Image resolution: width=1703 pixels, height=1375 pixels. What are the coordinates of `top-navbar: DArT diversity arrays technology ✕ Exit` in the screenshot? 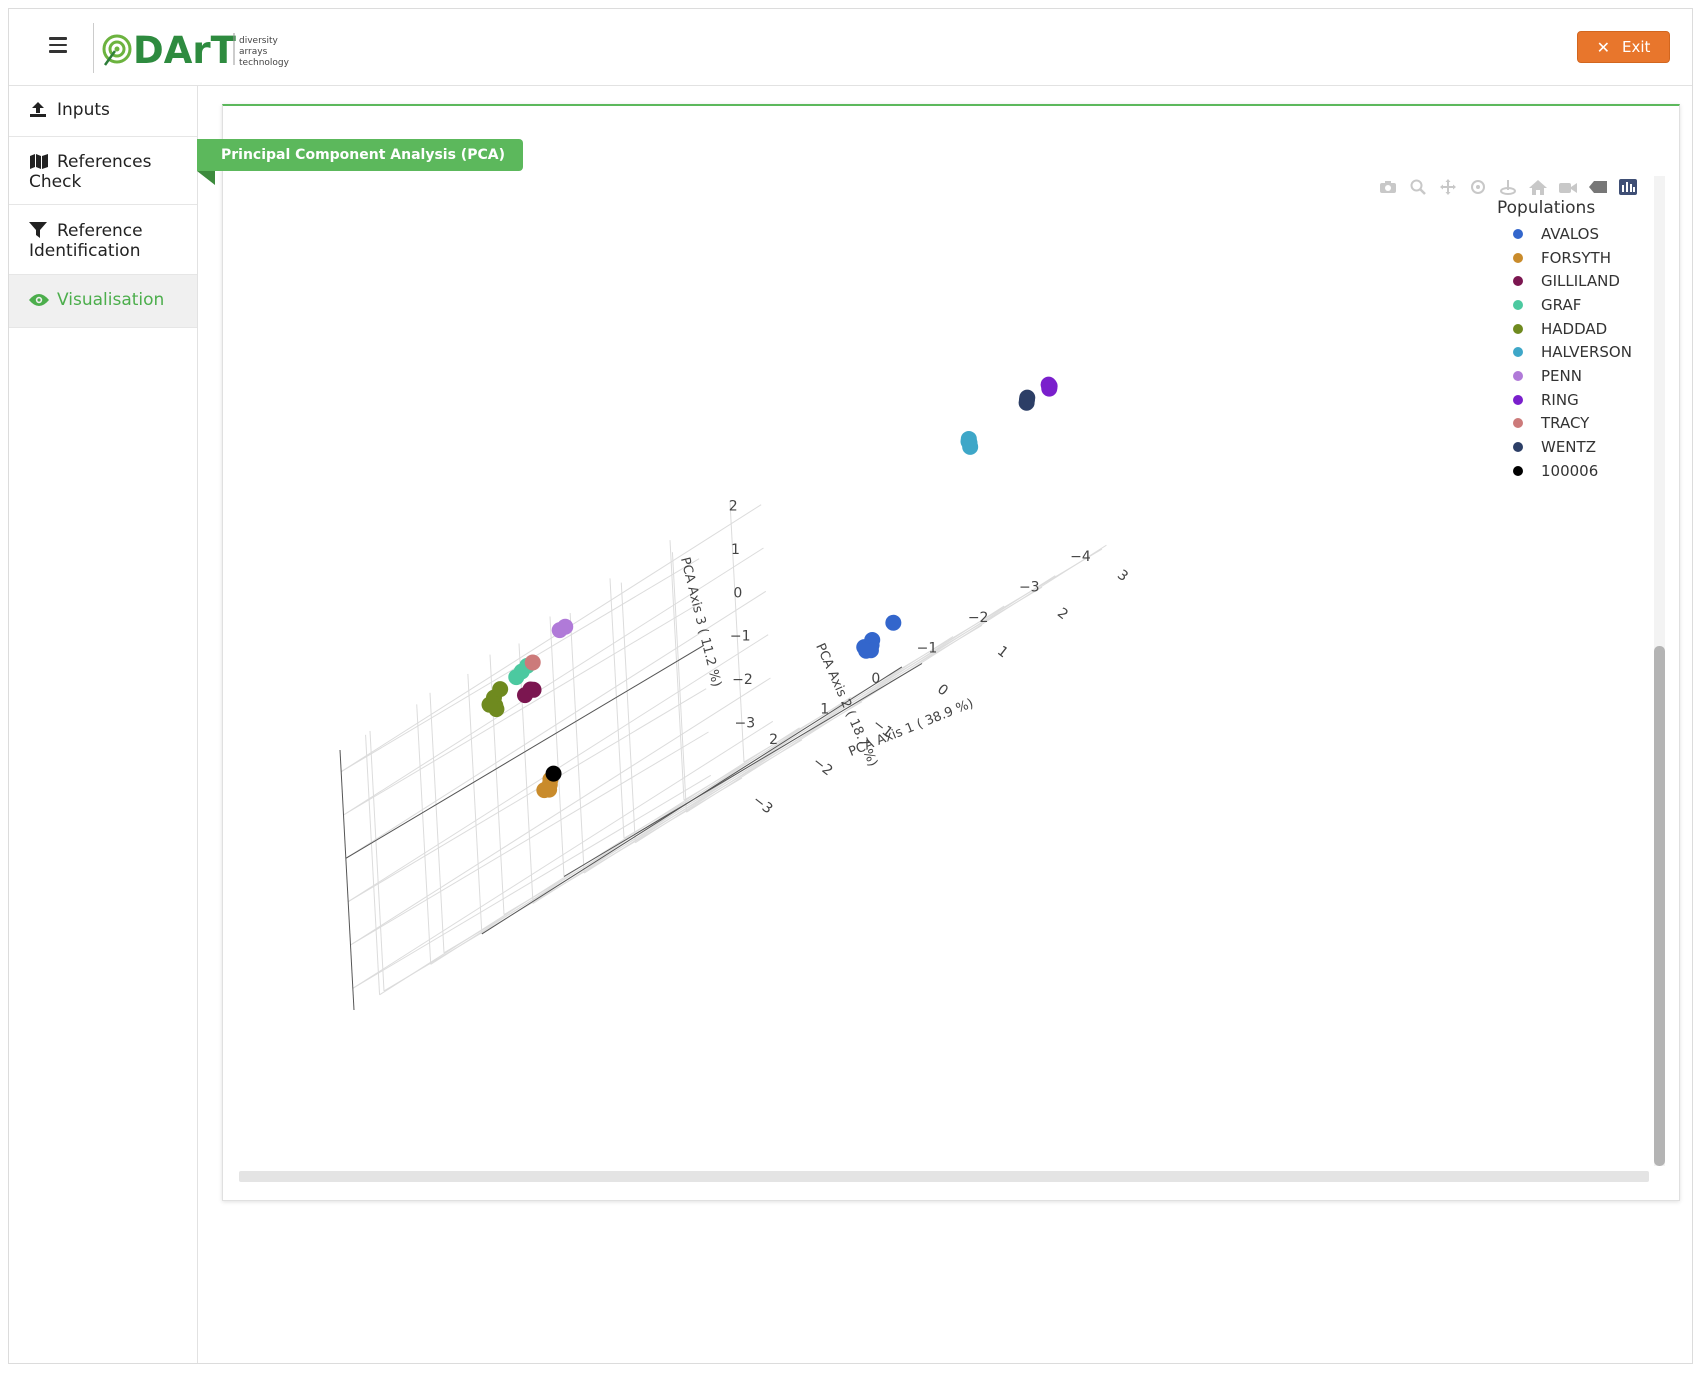 It's located at (850, 47).